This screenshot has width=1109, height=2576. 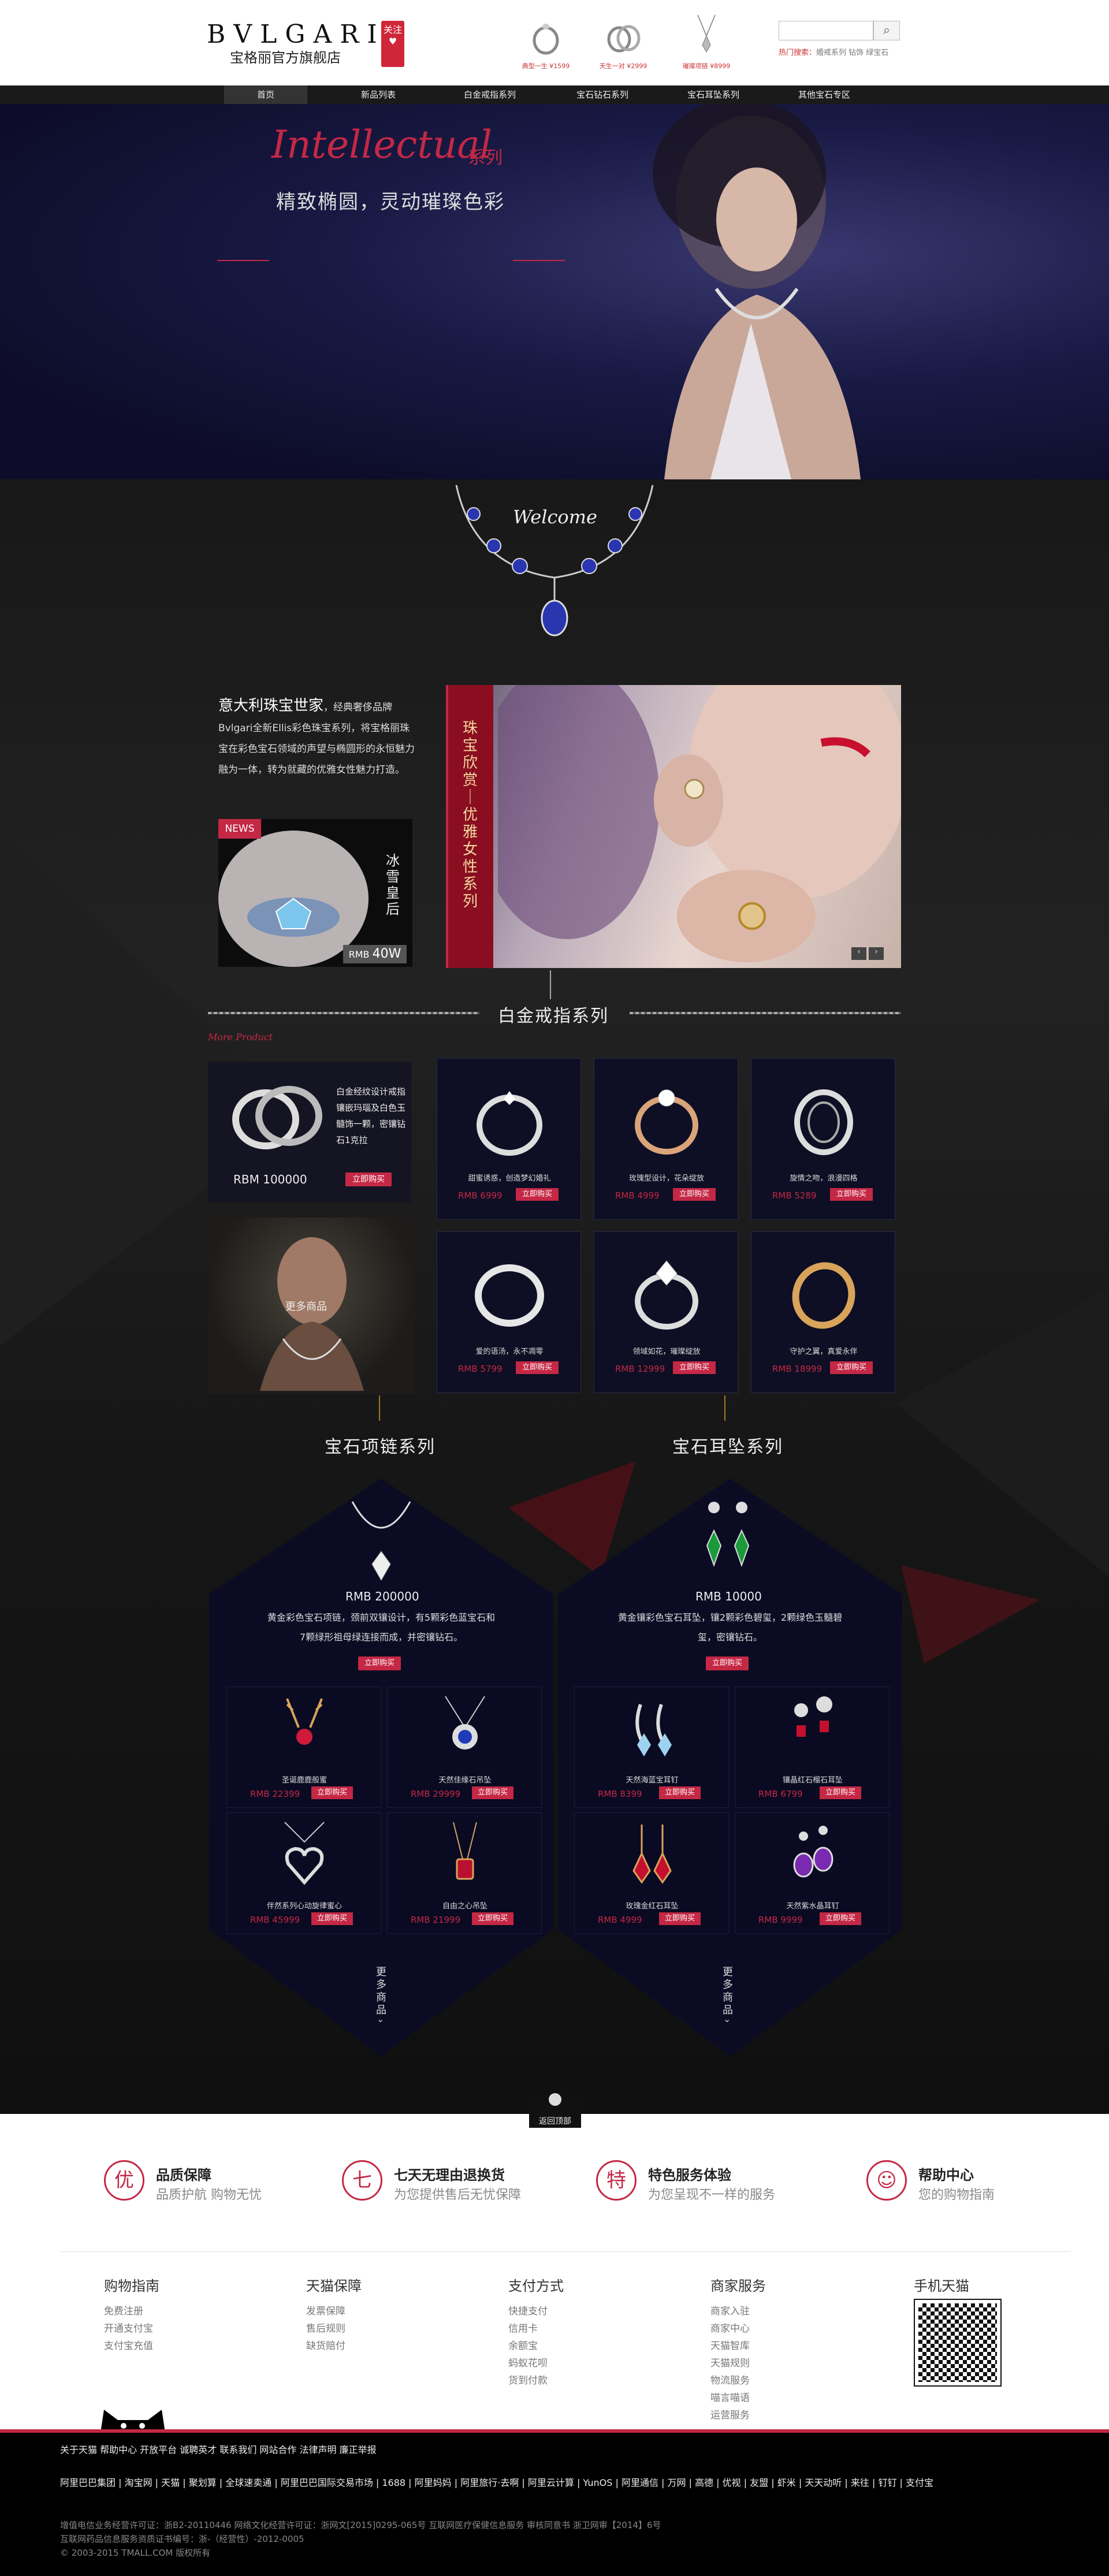 What do you see at coordinates (303, 1873) in the screenshot?
I see `necklace-card: 伴然系列心动旋律蜜心 RMB 45999 立即购买` at bounding box center [303, 1873].